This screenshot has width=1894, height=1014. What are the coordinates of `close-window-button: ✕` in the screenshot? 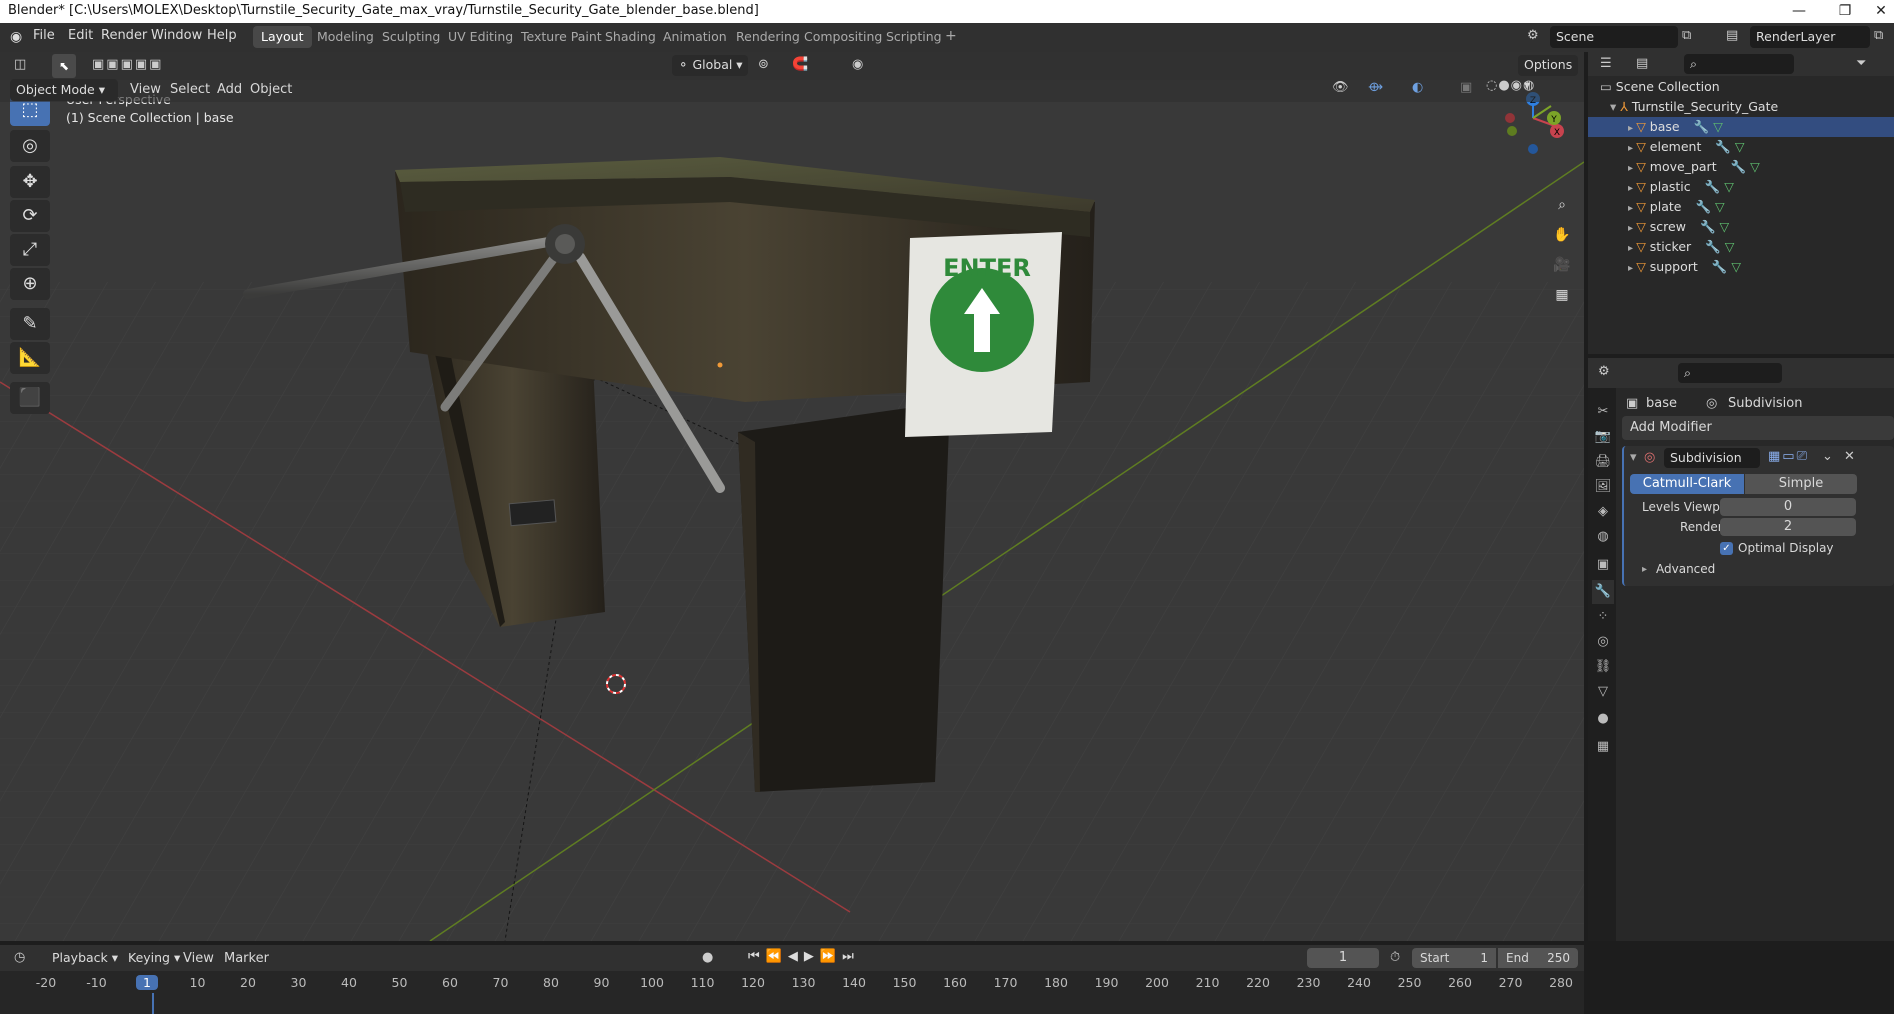 It's located at (1876, 11).